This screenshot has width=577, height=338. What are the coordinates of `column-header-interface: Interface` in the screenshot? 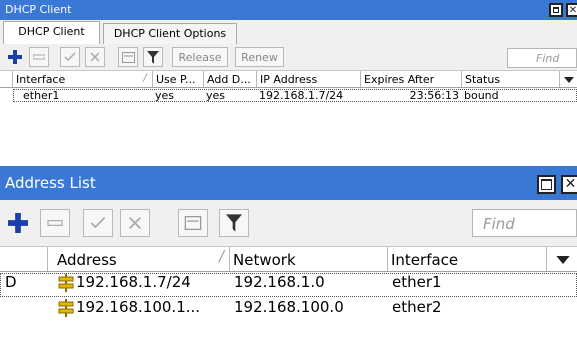 It's located at (467, 259).